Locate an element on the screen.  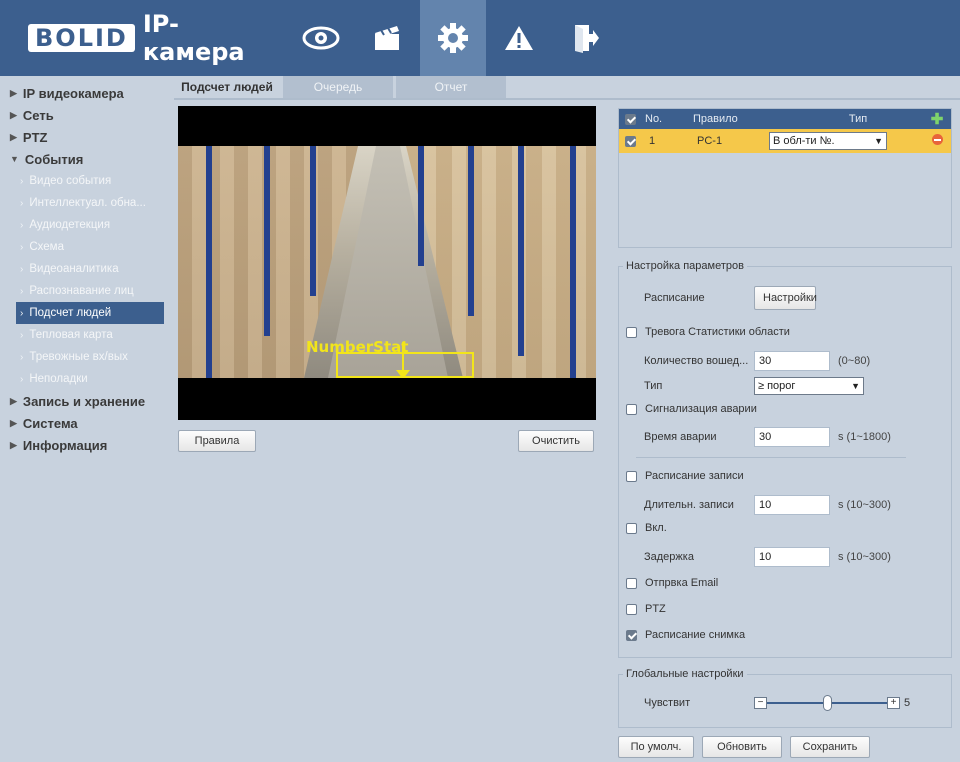
type-select: ≥ порог ▼ is located at coordinates (809, 386).